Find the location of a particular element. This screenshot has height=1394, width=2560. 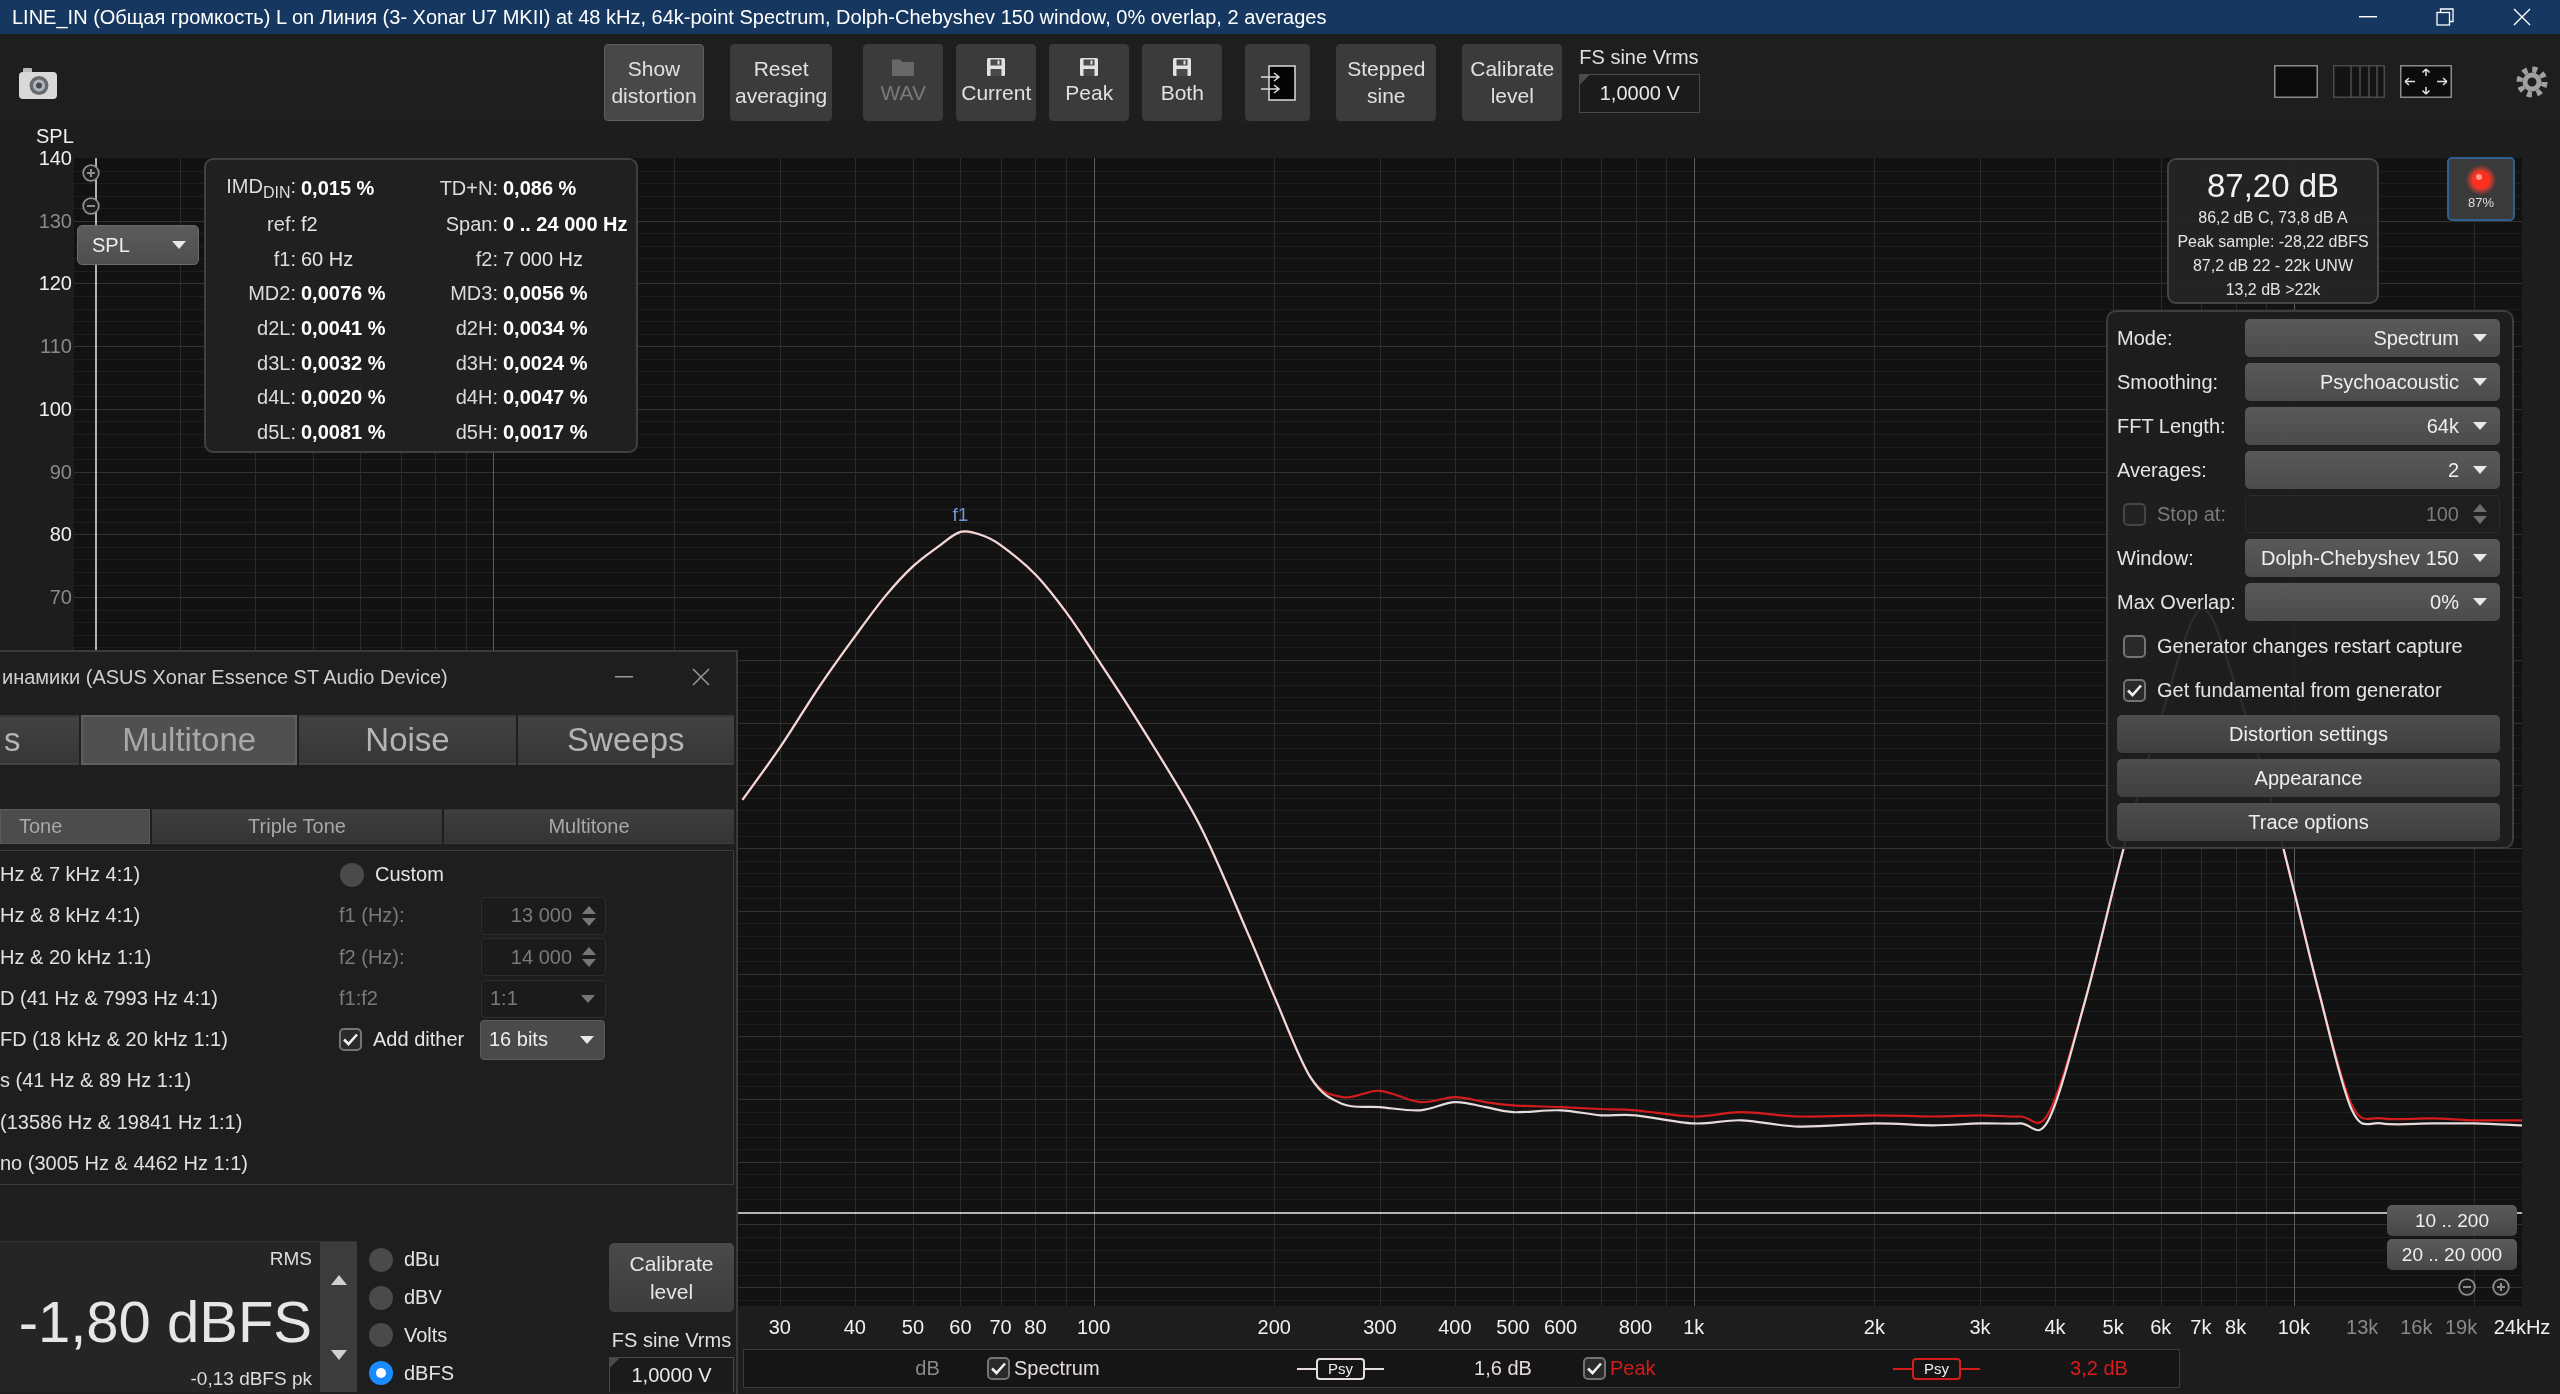

tab: s is located at coordinates (39, 740).